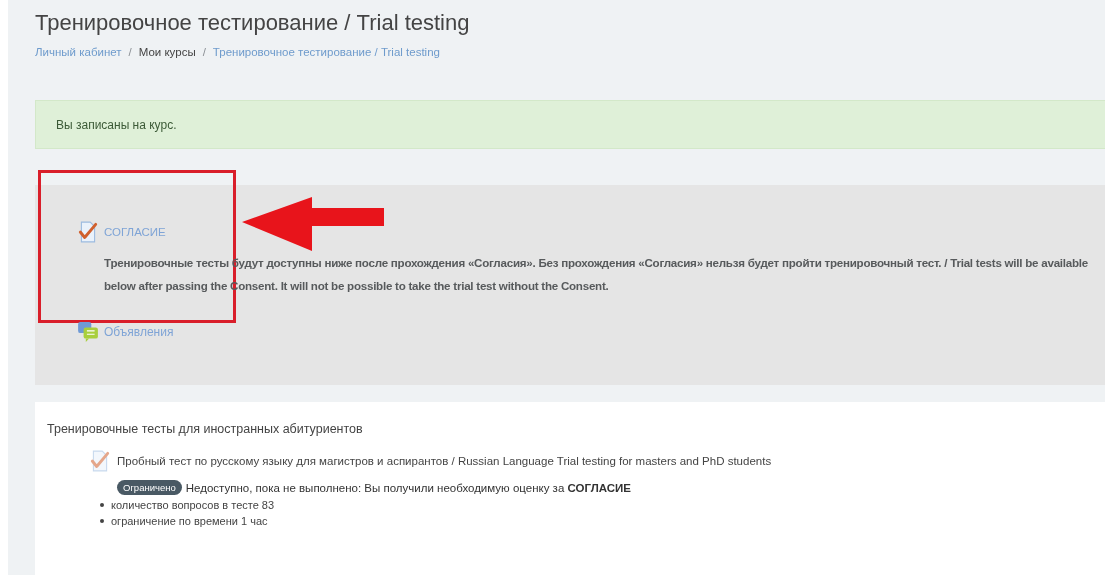  What do you see at coordinates (139, 332) in the screenshot?
I see `activity-link: Объявления` at bounding box center [139, 332].